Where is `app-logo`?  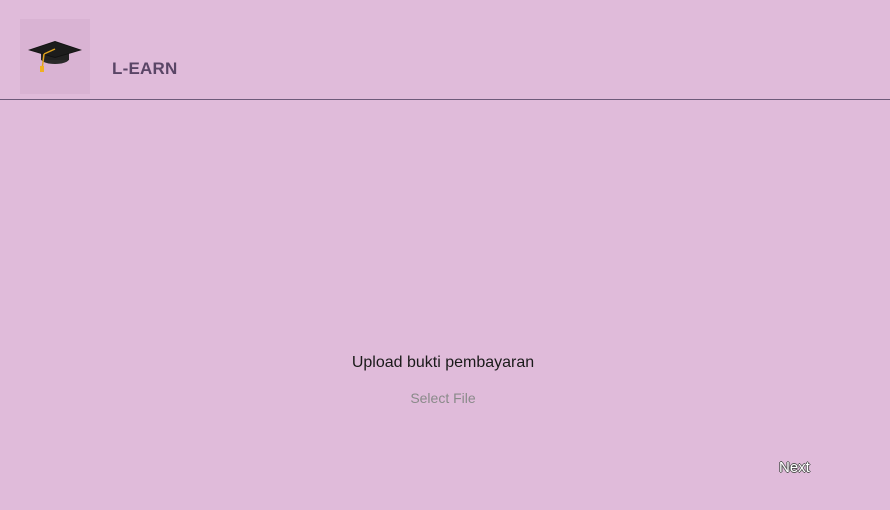
app-logo is located at coordinates (55, 56).